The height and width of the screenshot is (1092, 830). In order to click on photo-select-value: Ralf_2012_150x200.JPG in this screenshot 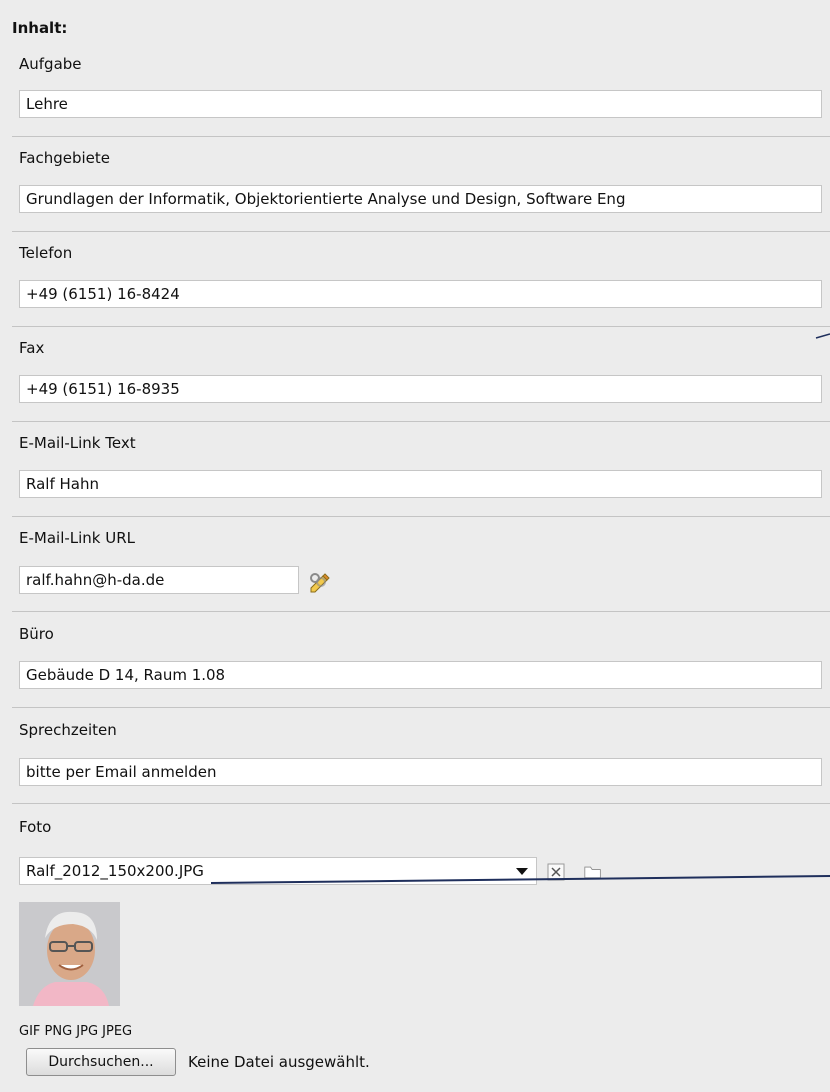, I will do `click(115, 871)`.